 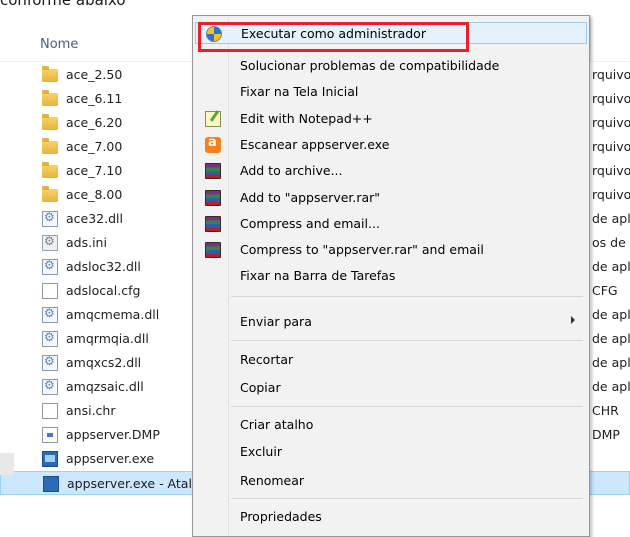 What do you see at coordinates (113, 314) in the screenshot?
I see `file-name: amqcmema.dll` at bounding box center [113, 314].